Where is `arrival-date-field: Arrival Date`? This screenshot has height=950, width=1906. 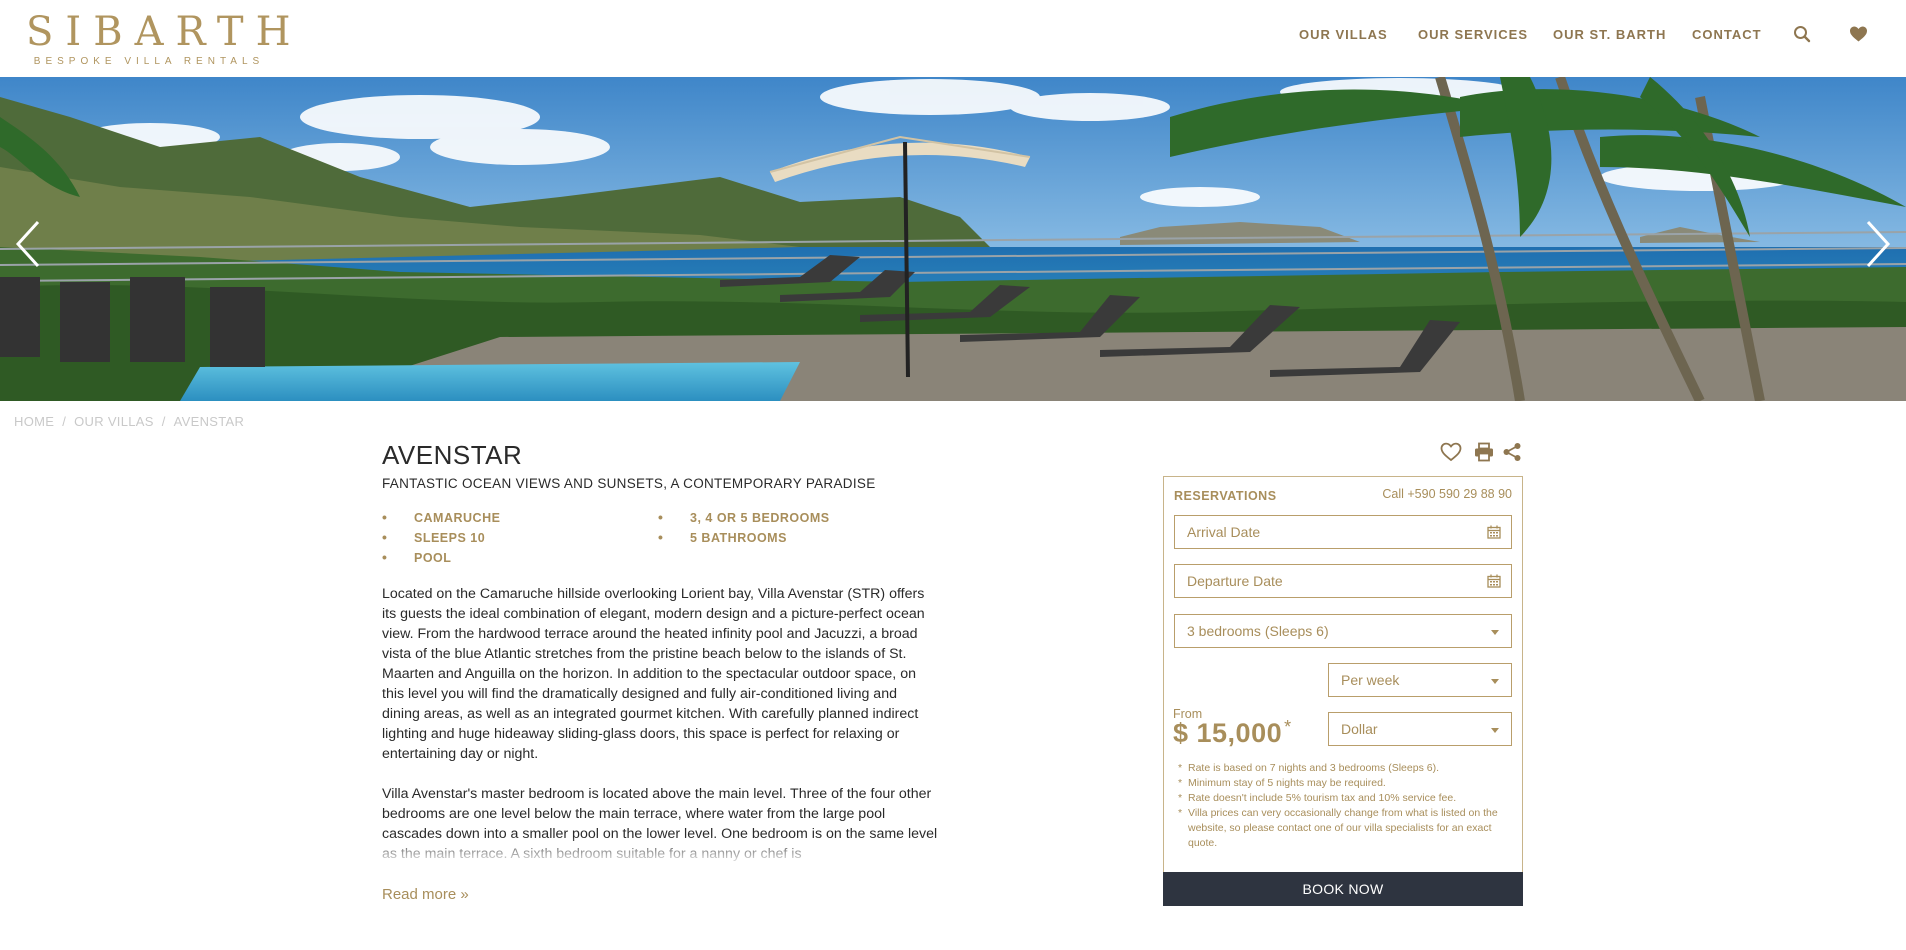
arrival-date-field: Arrival Date is located at coordinates (1343, 532).